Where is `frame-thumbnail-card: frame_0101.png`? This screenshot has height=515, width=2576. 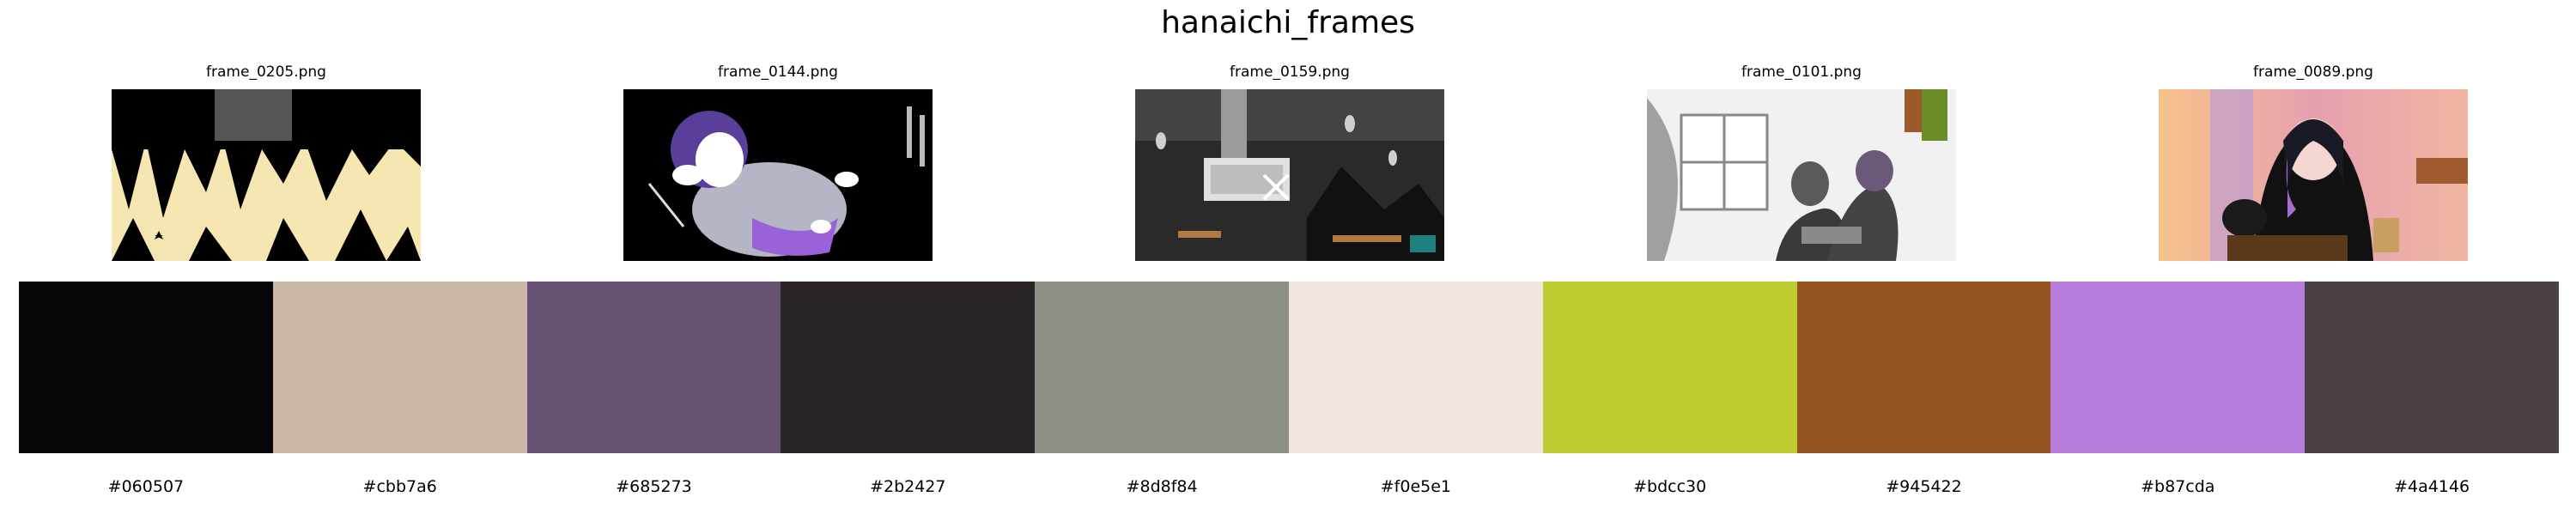 frame-thumbnail-card: frame_0101.png is located at coordinates (1801, 161).